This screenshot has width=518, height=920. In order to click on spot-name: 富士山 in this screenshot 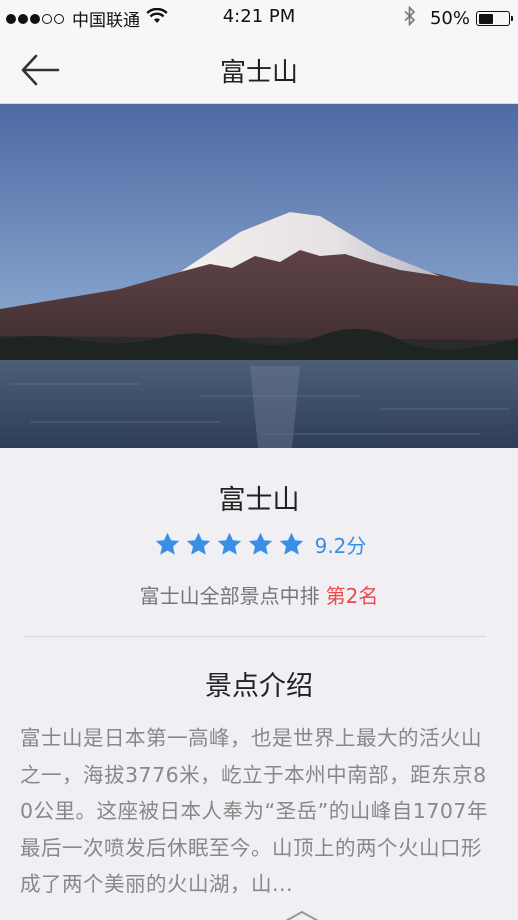, I will do `click(259, 500)`.